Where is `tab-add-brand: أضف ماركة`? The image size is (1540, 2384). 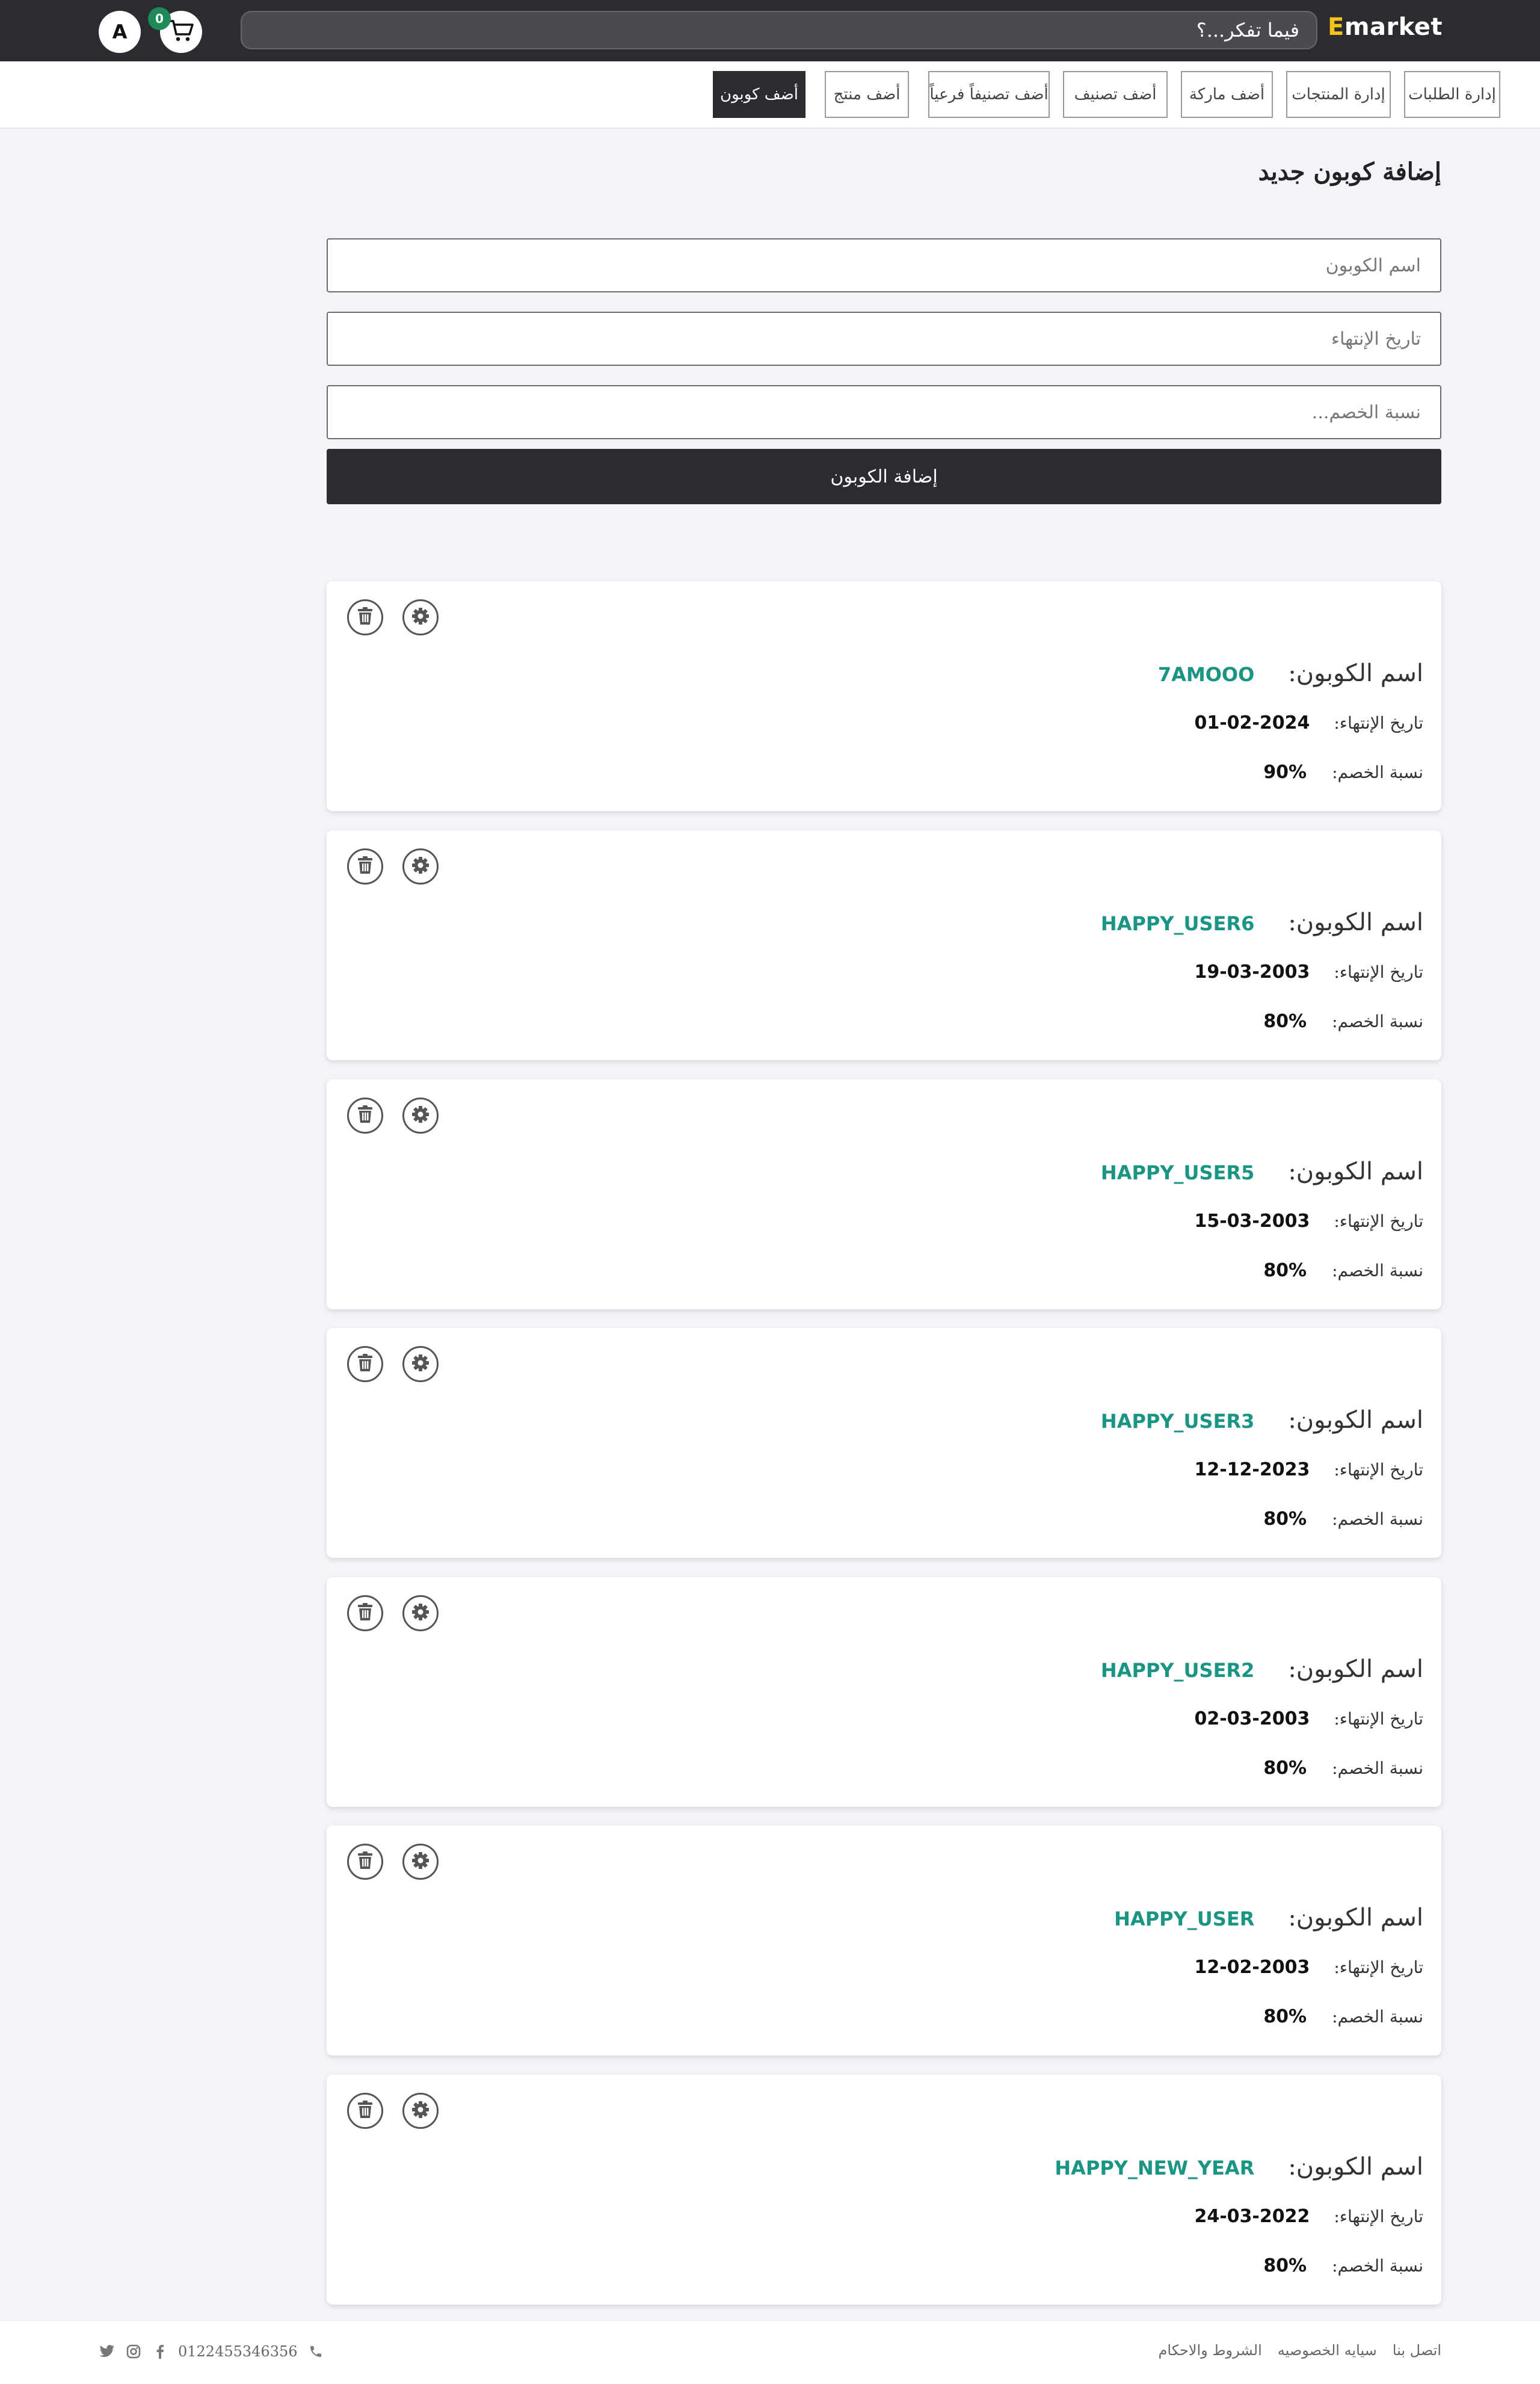 tab-add-brand: أضف ماركة is located at coordinates (1227, 94).